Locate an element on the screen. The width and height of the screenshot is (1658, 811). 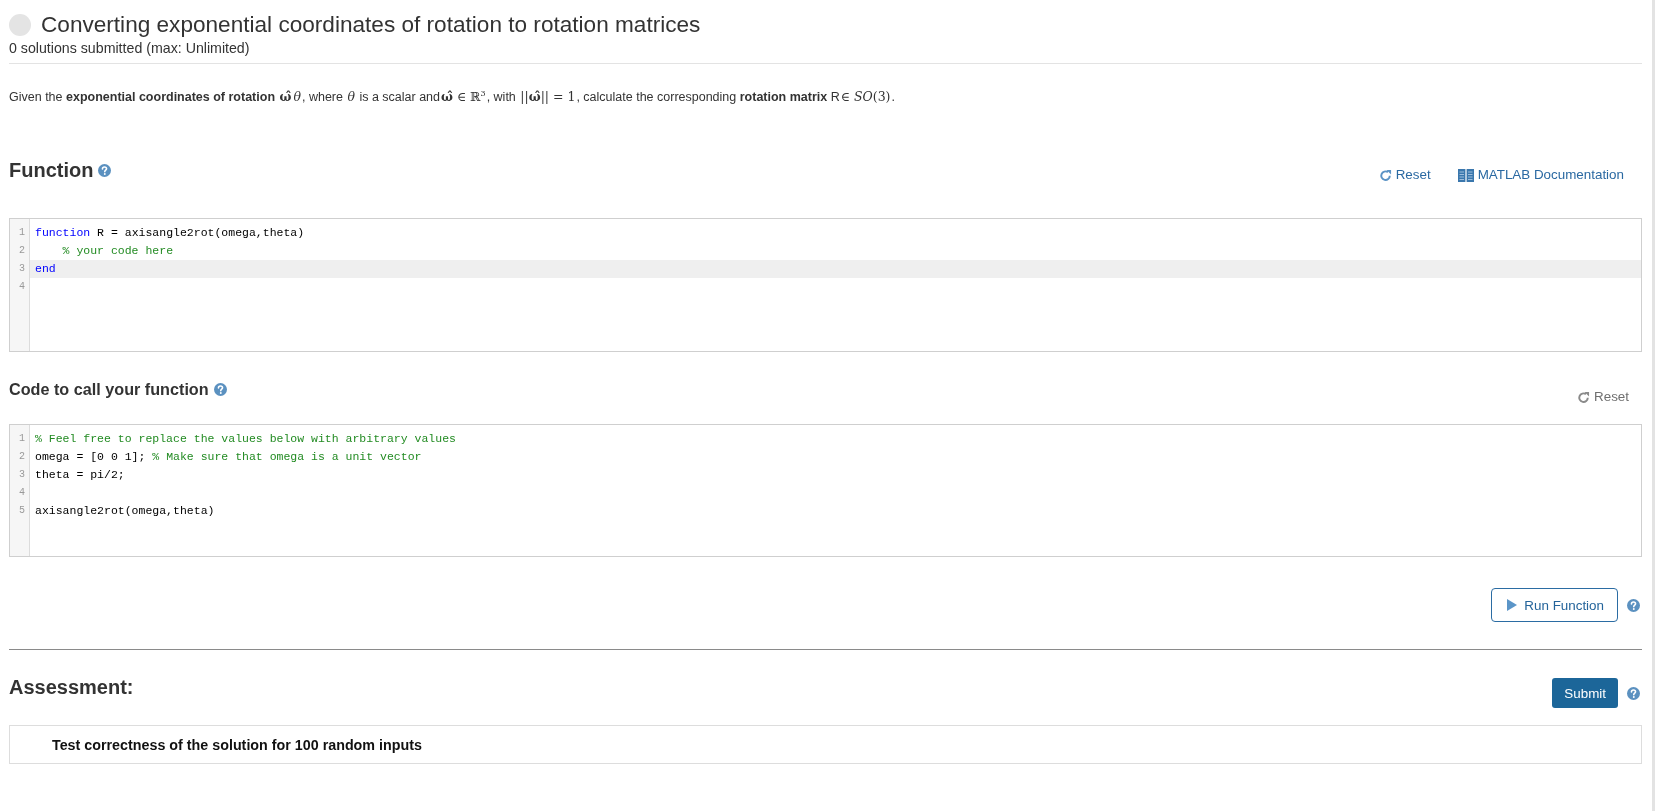
run-function-button: Run Function is located at coordinates (1554, 605).